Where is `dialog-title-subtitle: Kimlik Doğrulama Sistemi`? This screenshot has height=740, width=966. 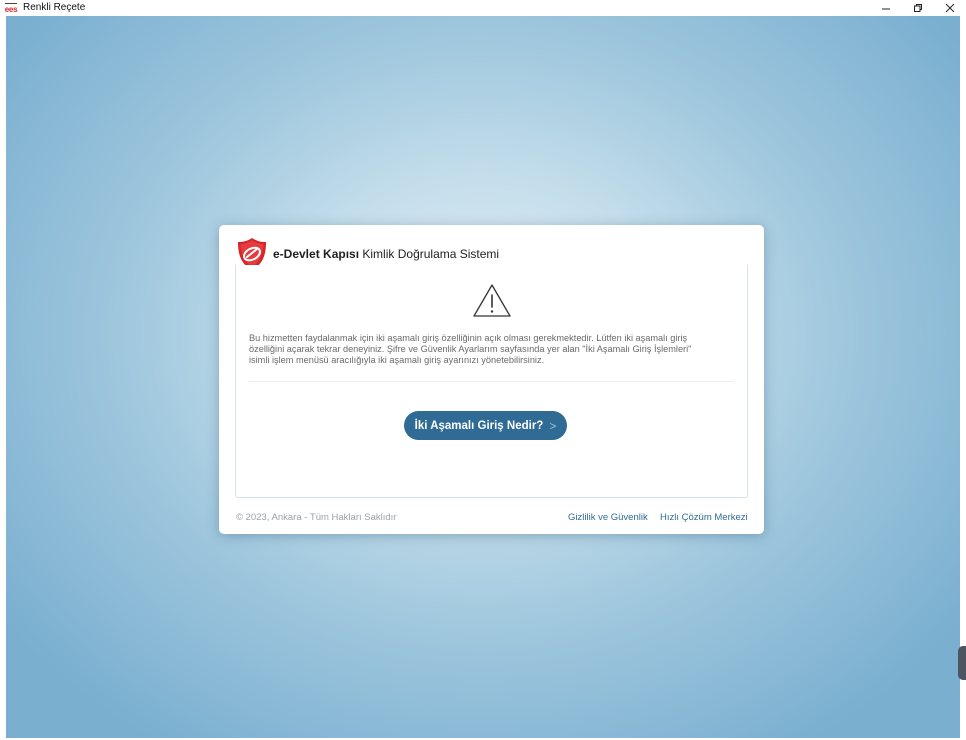
dialog-title-subtitle: Kimlik Doğrulama Sistemi is located at coordinates (431, 254).